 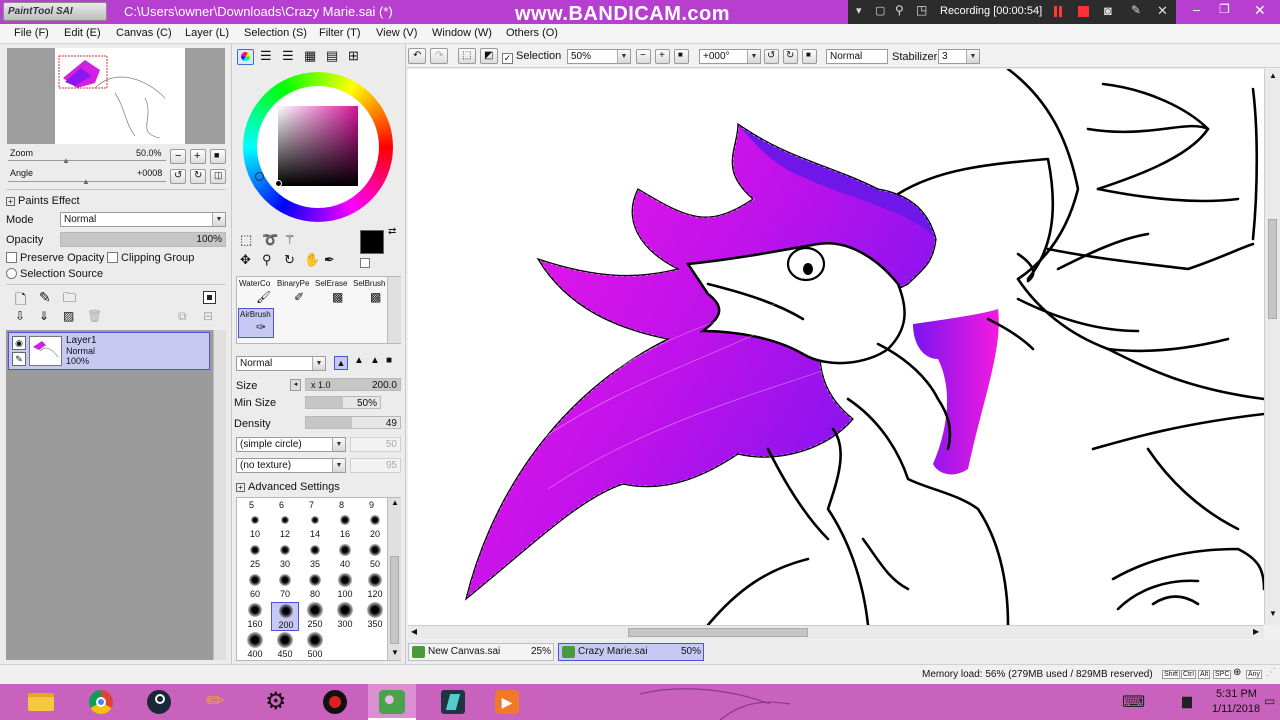 What do you see at coordinates (266, 56) in the screenshot?
I see `rgb-slider-tab-icon: ☰` at bounding box center [266, 56].